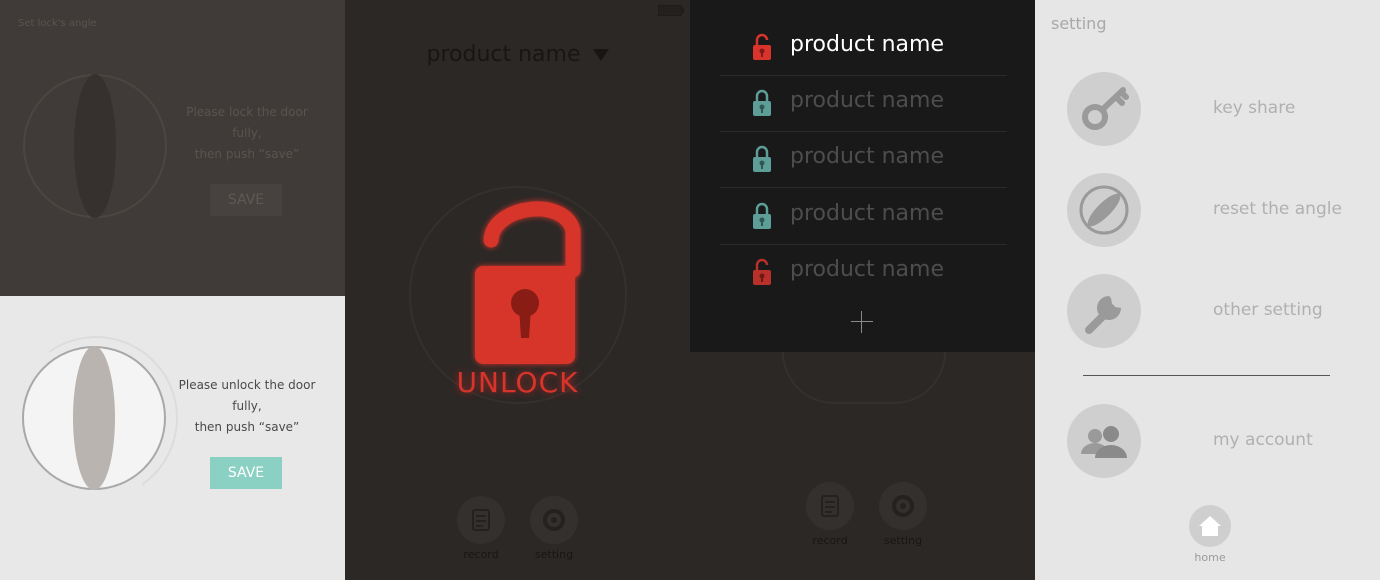 This screenshot has width=1380, height=580. What do you see at coordinates (1079, 23) in the screenshot?
I see `settings-title: setting` at bounding box center [1079, 23].